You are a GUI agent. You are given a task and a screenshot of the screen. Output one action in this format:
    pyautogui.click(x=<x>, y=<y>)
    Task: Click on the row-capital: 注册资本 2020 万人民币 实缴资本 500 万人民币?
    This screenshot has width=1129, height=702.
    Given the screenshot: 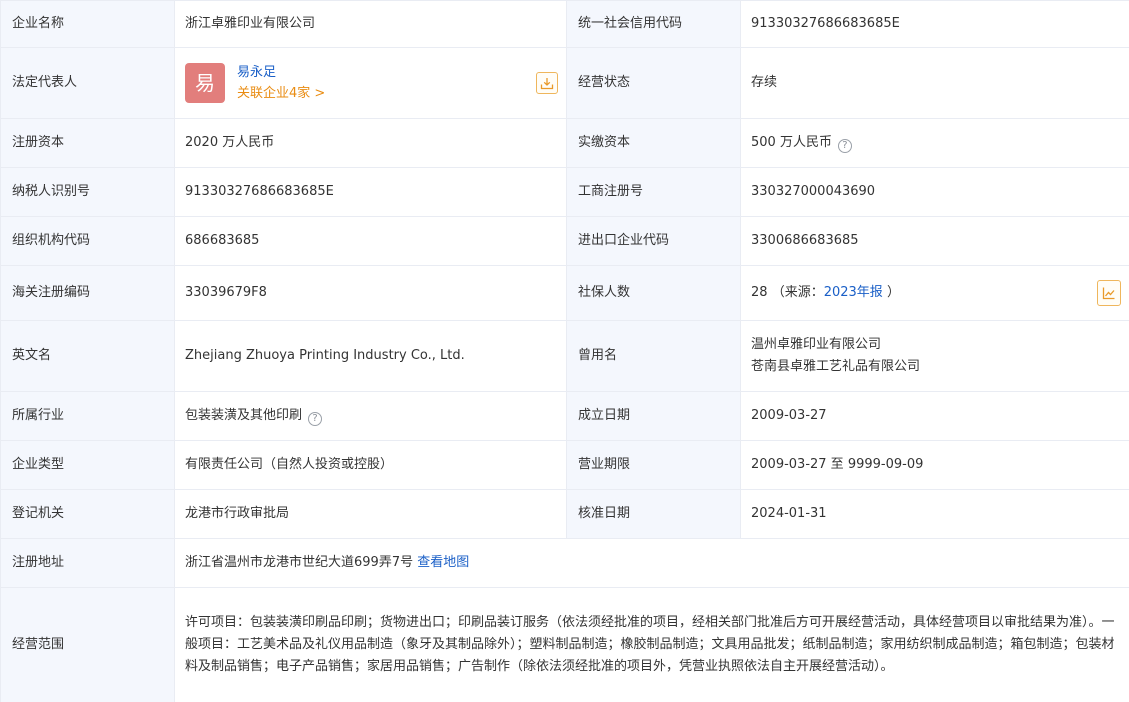 What is the action you would take?
    pyautogui.click(x=564, y=143)
    